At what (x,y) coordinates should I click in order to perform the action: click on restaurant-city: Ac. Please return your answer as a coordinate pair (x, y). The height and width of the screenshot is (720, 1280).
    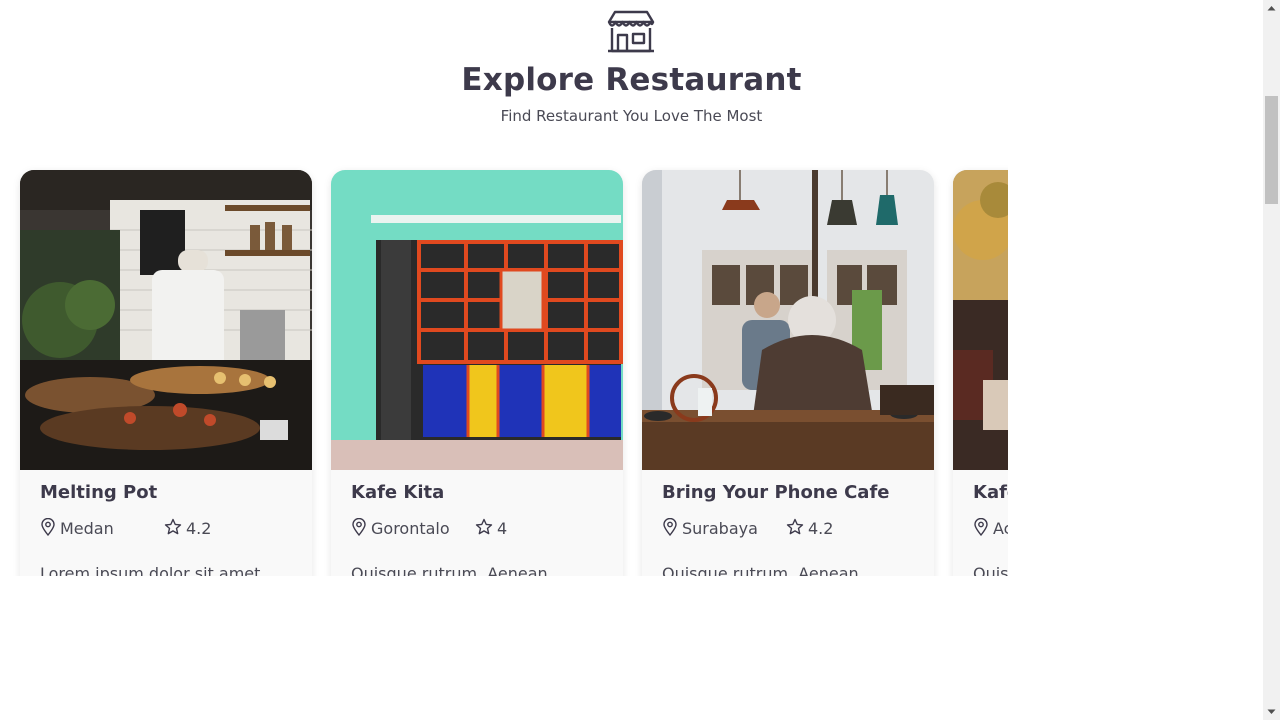
    Looking at the image, I should click on (1000, 528).